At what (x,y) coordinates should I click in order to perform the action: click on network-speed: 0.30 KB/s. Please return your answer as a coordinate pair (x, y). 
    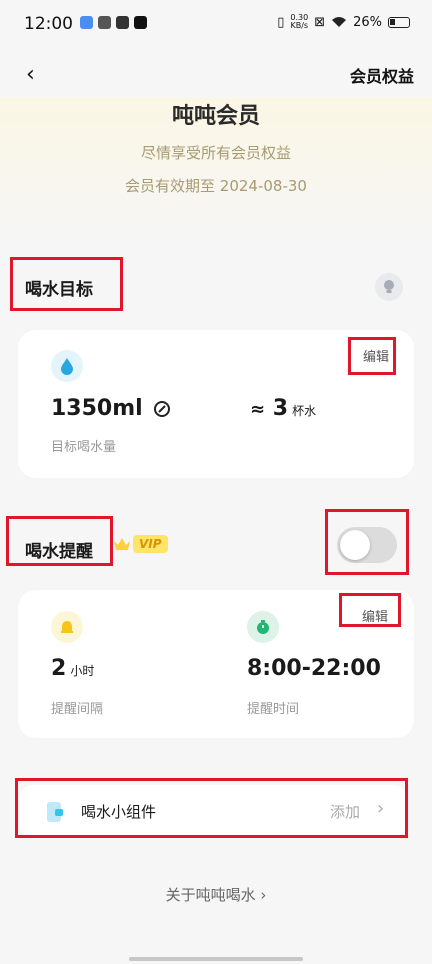
    Looking at the image, I should click on (299, 21).